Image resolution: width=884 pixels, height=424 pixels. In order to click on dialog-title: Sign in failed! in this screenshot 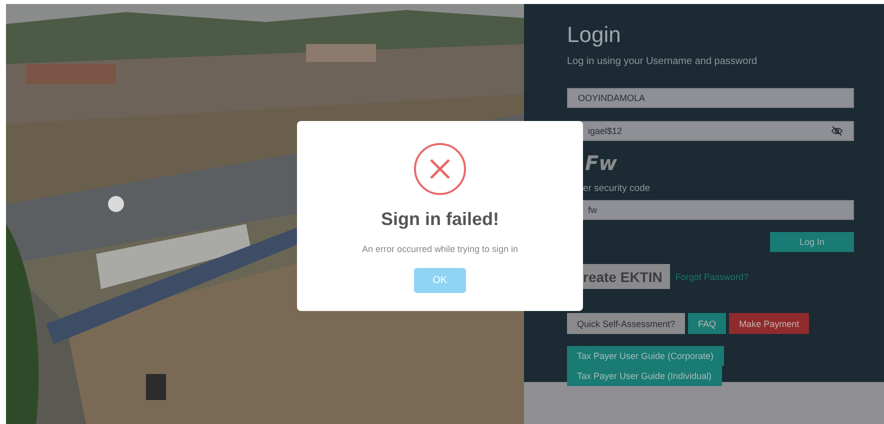, I will do `click(439, 219)`.